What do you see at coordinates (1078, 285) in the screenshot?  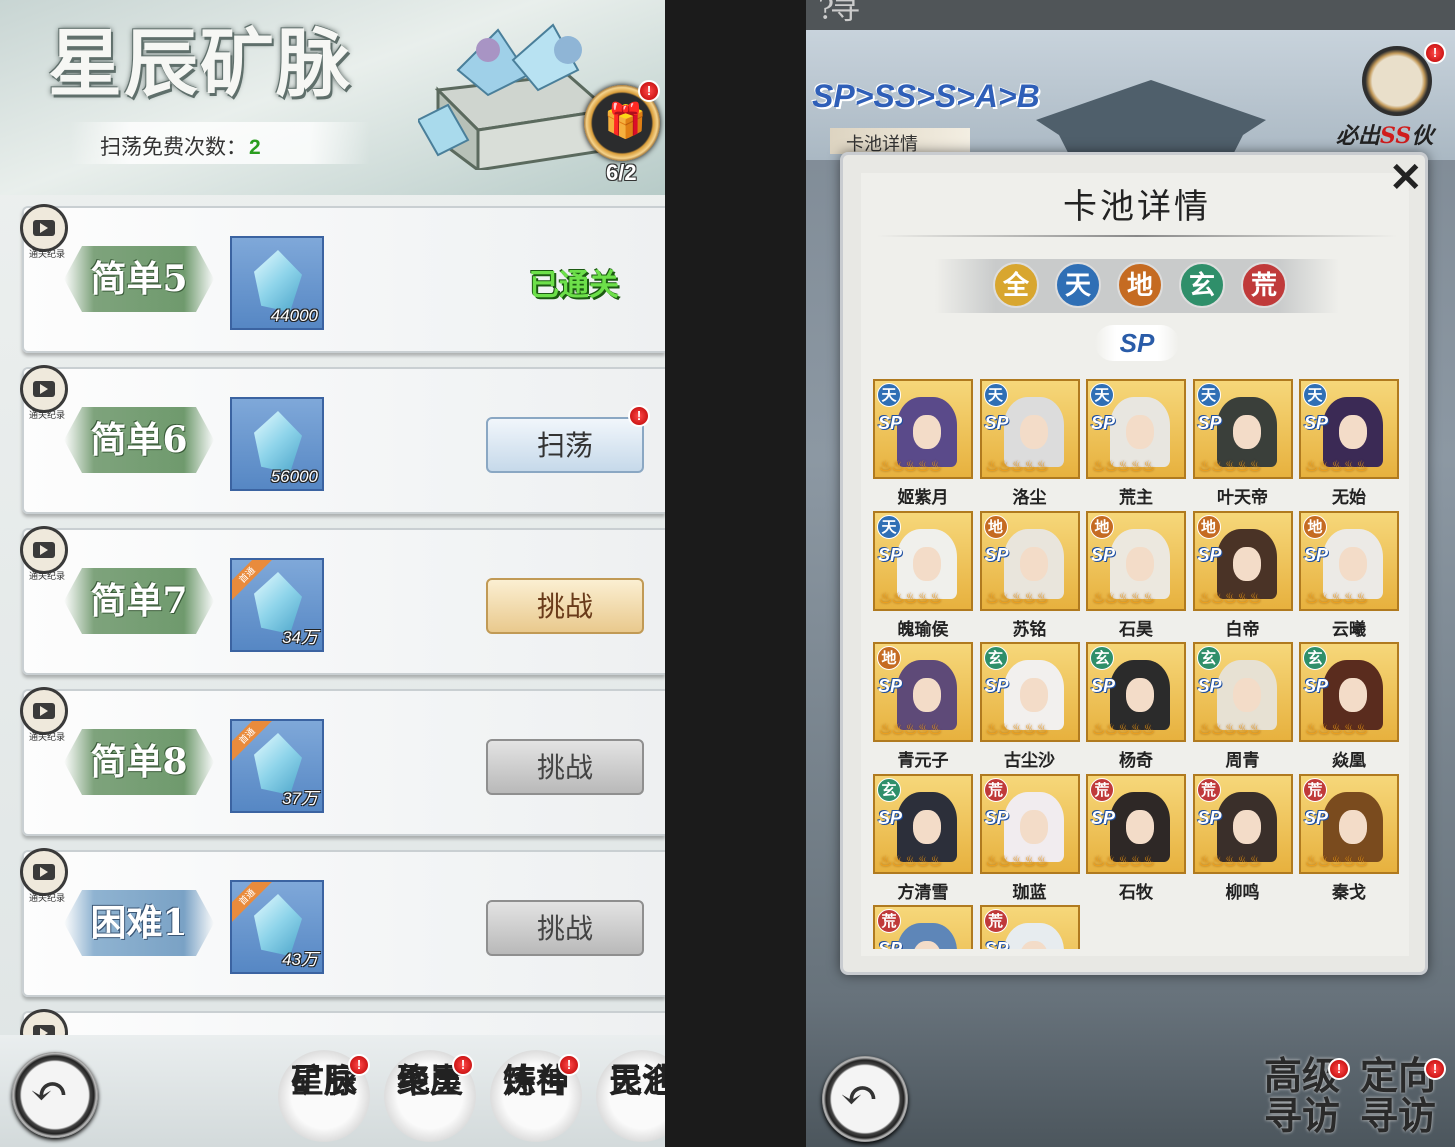 I see `filter-heaven: 天` at bounding box center [1078, 285].